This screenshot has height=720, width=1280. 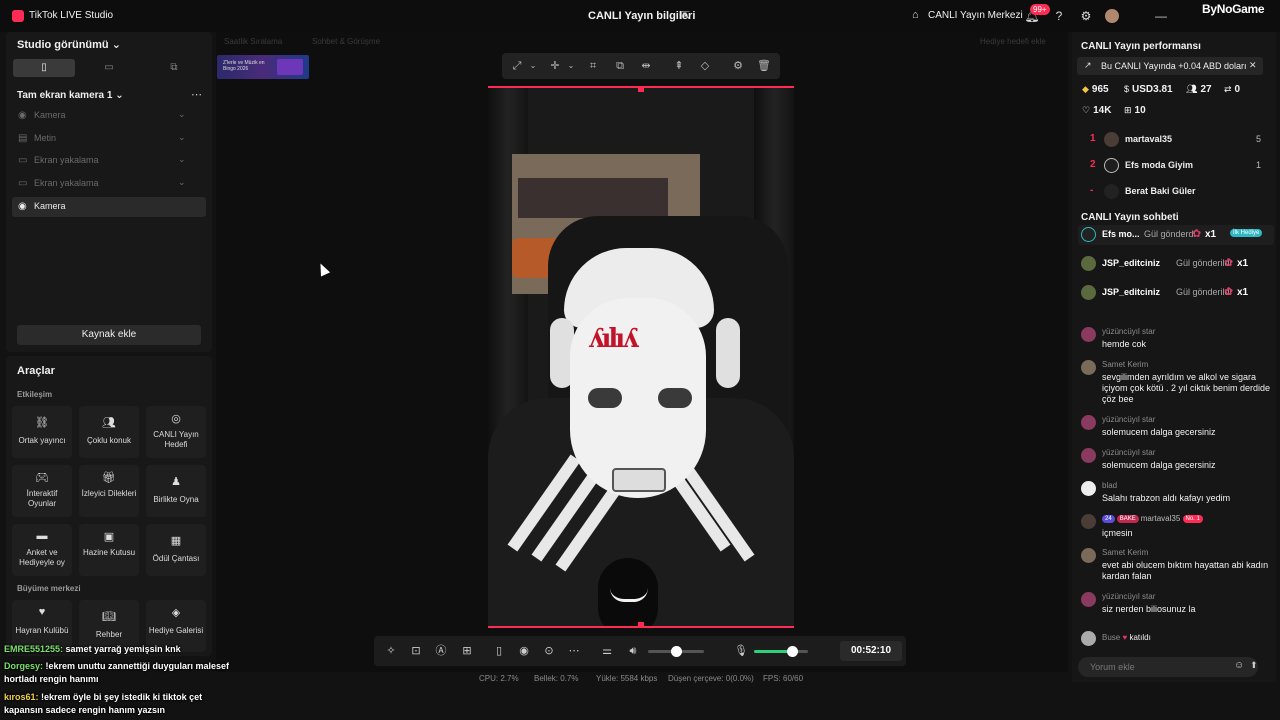 What do you see at coordinates (42, 550) in the screenshot?
I see `tool-poll: ▬ Anket ve Hediyeyle oy` at bounding box center [42, 550].